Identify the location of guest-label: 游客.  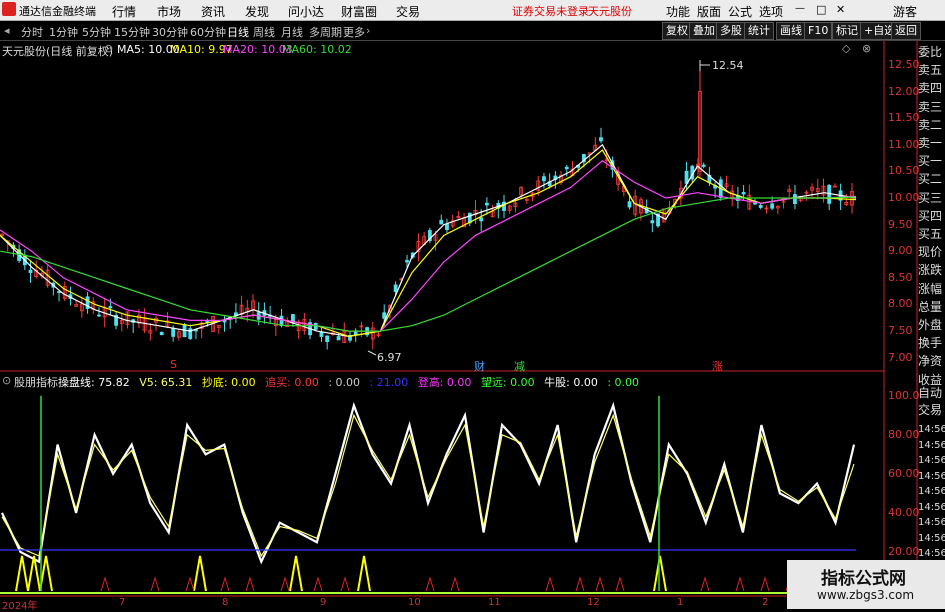
(905, 11).